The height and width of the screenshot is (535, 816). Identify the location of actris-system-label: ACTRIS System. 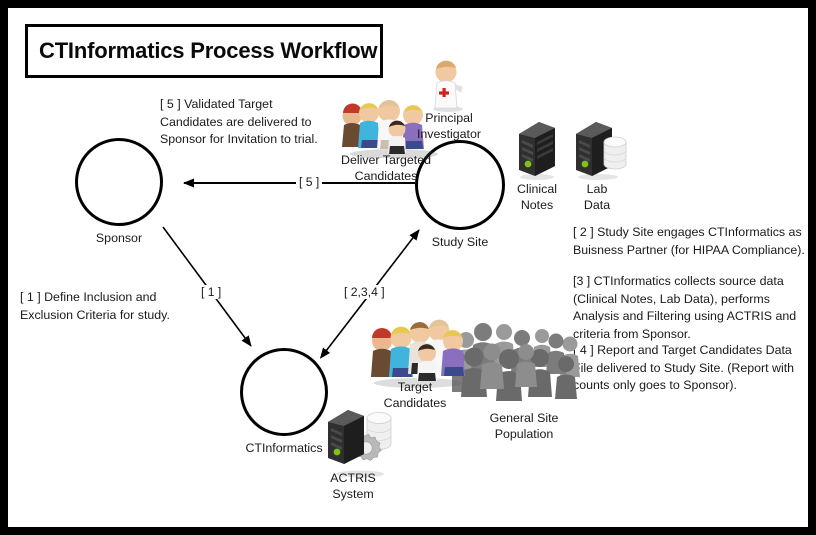
(353, 486).